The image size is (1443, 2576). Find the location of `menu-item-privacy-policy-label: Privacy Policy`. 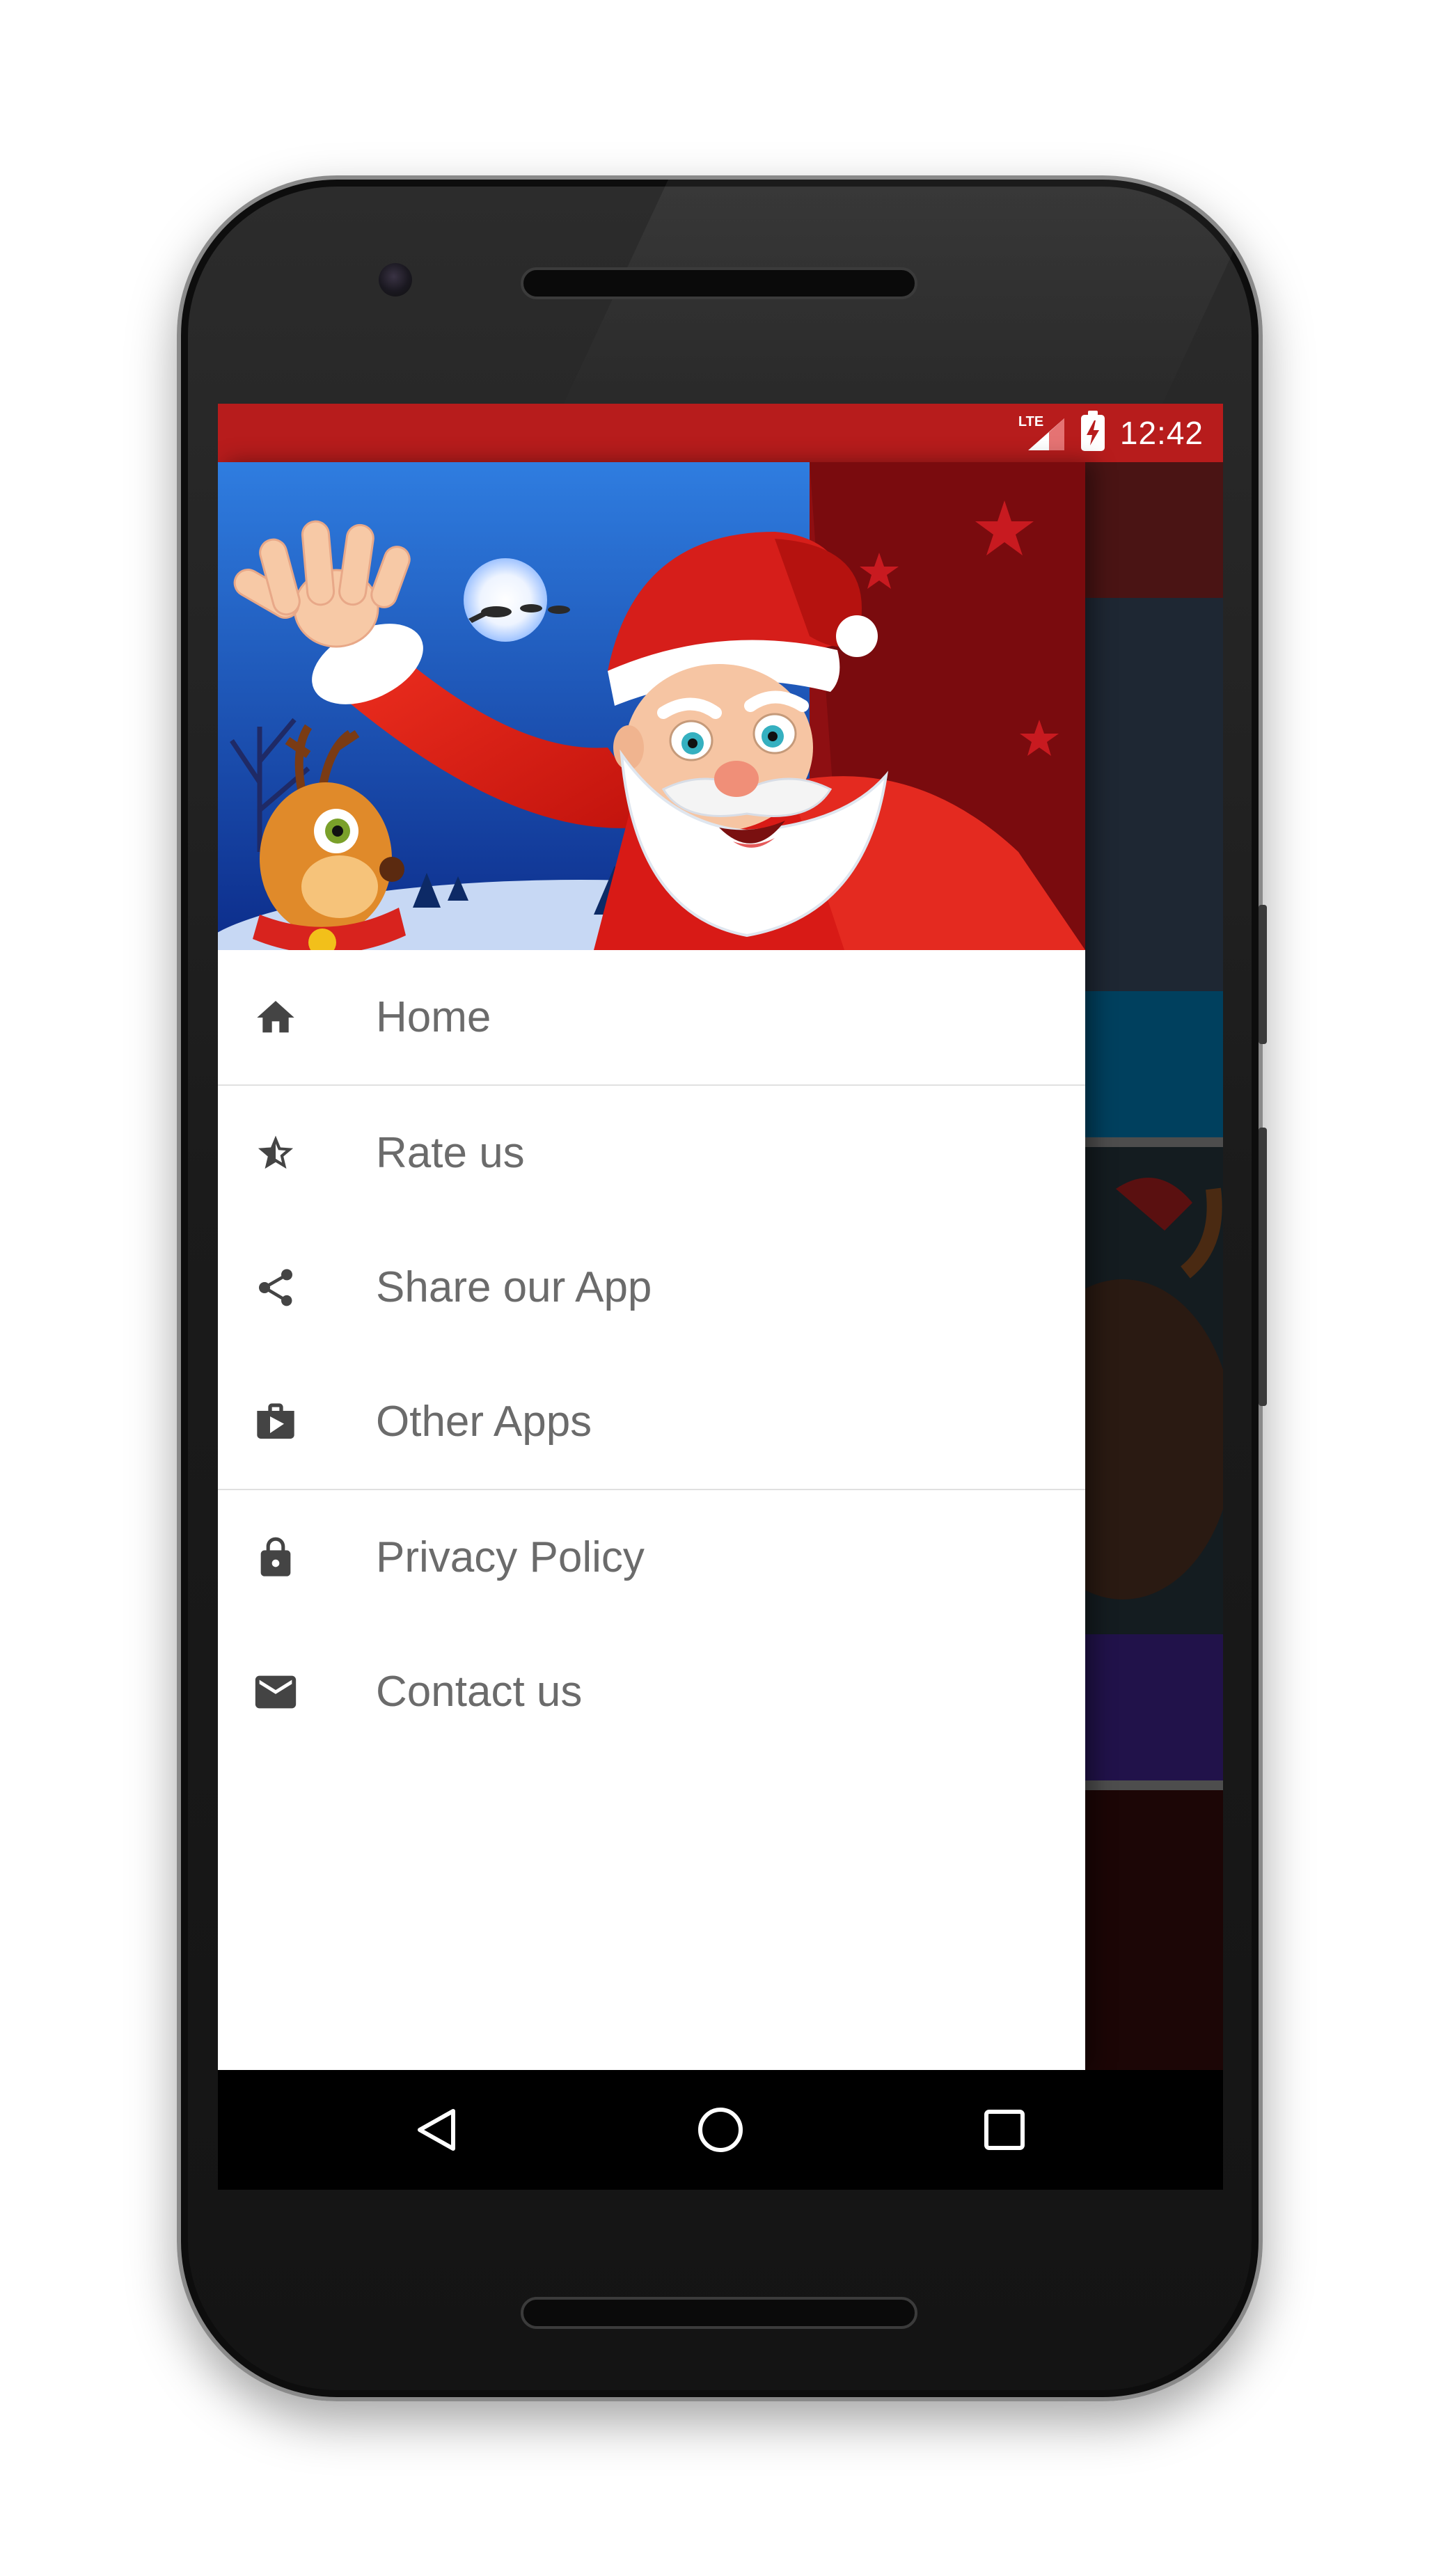

menu-item-privacy-policy-label: Privacy Policy is located at coordinates (510, 1557).